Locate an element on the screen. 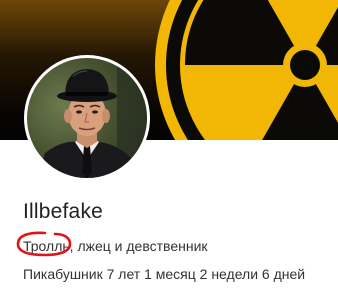 The width and height of the screenshot is (338, 294). profile-bio: Тролль, лжец и девственник is located at coordinates (115, 246).